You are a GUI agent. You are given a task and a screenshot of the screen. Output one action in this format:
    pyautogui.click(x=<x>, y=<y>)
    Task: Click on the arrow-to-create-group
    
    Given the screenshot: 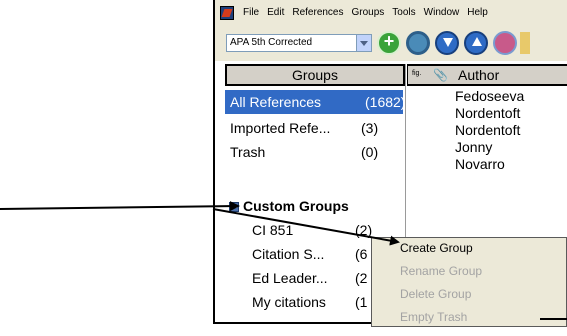 What is the action you would take?
    pyautogui.click(x=306, y=227)
    